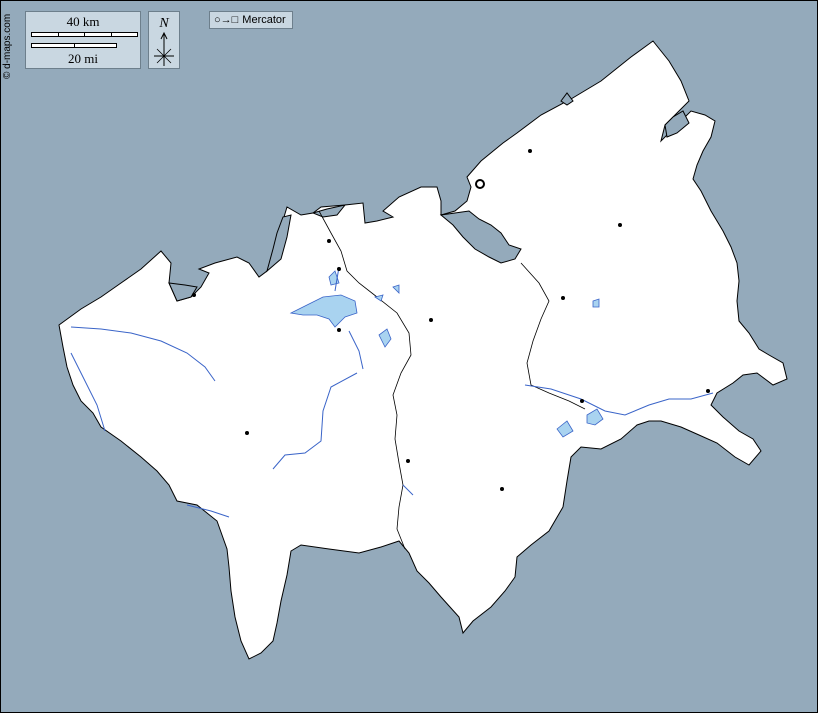  I want to click on compass-icon, so click(164, 48).